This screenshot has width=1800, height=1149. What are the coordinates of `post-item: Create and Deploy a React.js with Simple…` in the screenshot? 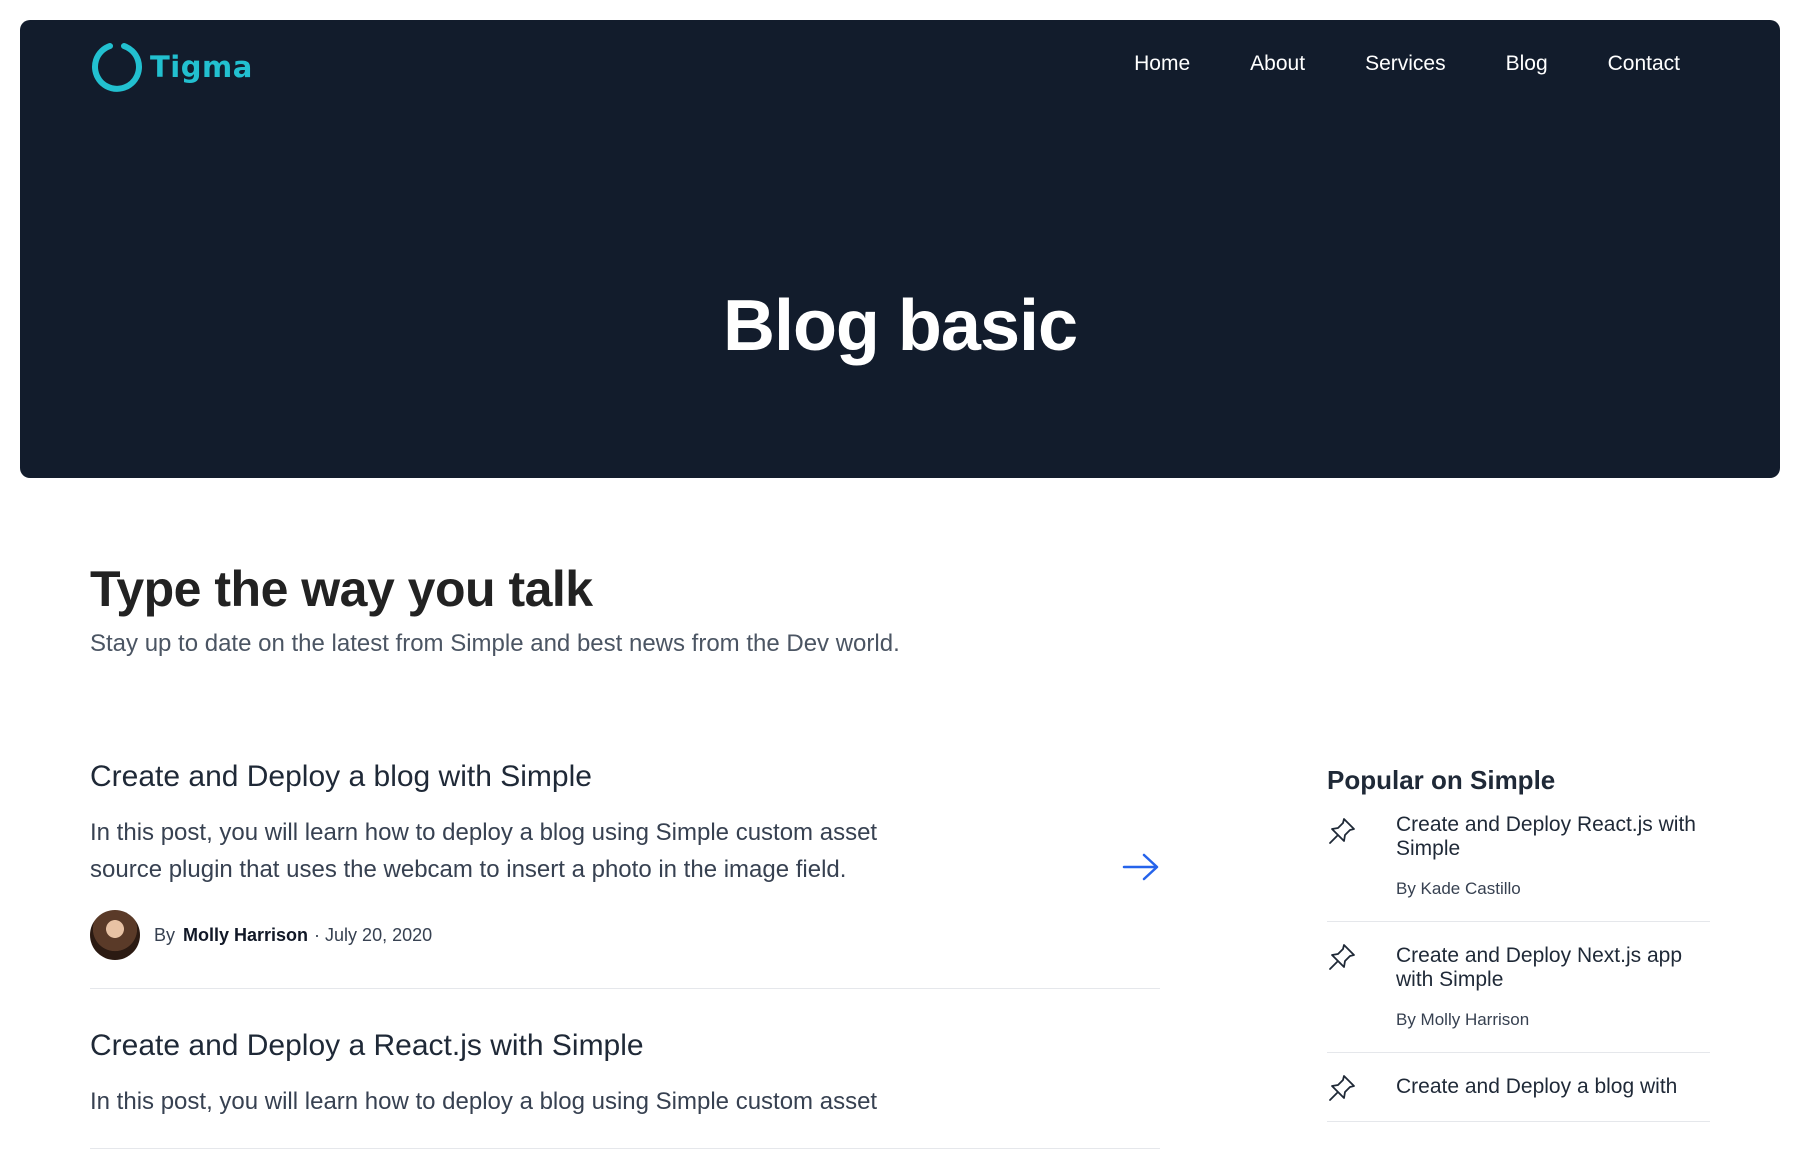 It's located at (625, 1089).